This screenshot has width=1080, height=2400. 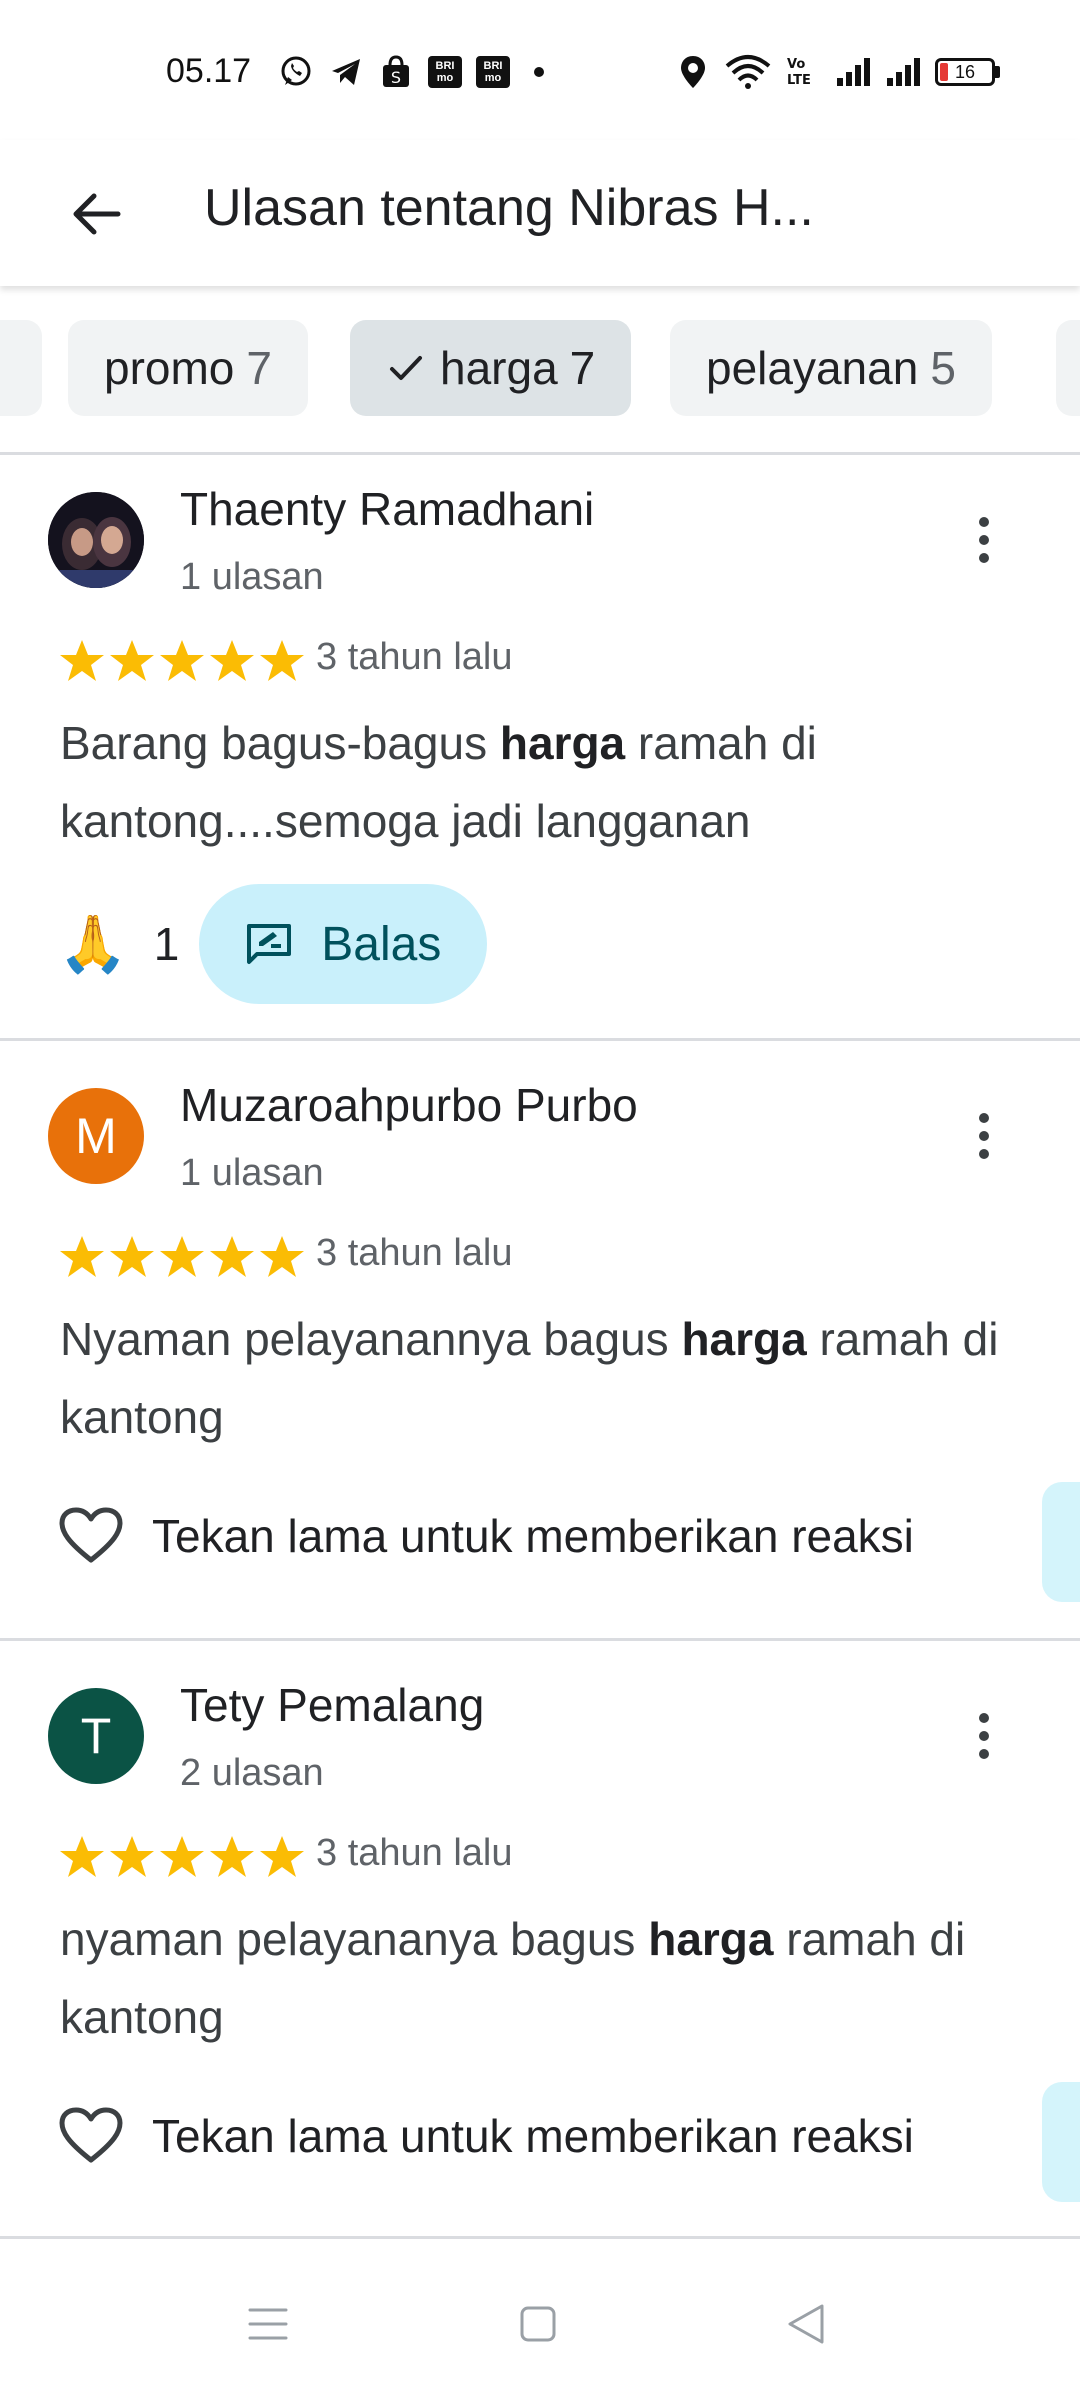 I want to click on back-nav-button, so click(x=806, y=2324).